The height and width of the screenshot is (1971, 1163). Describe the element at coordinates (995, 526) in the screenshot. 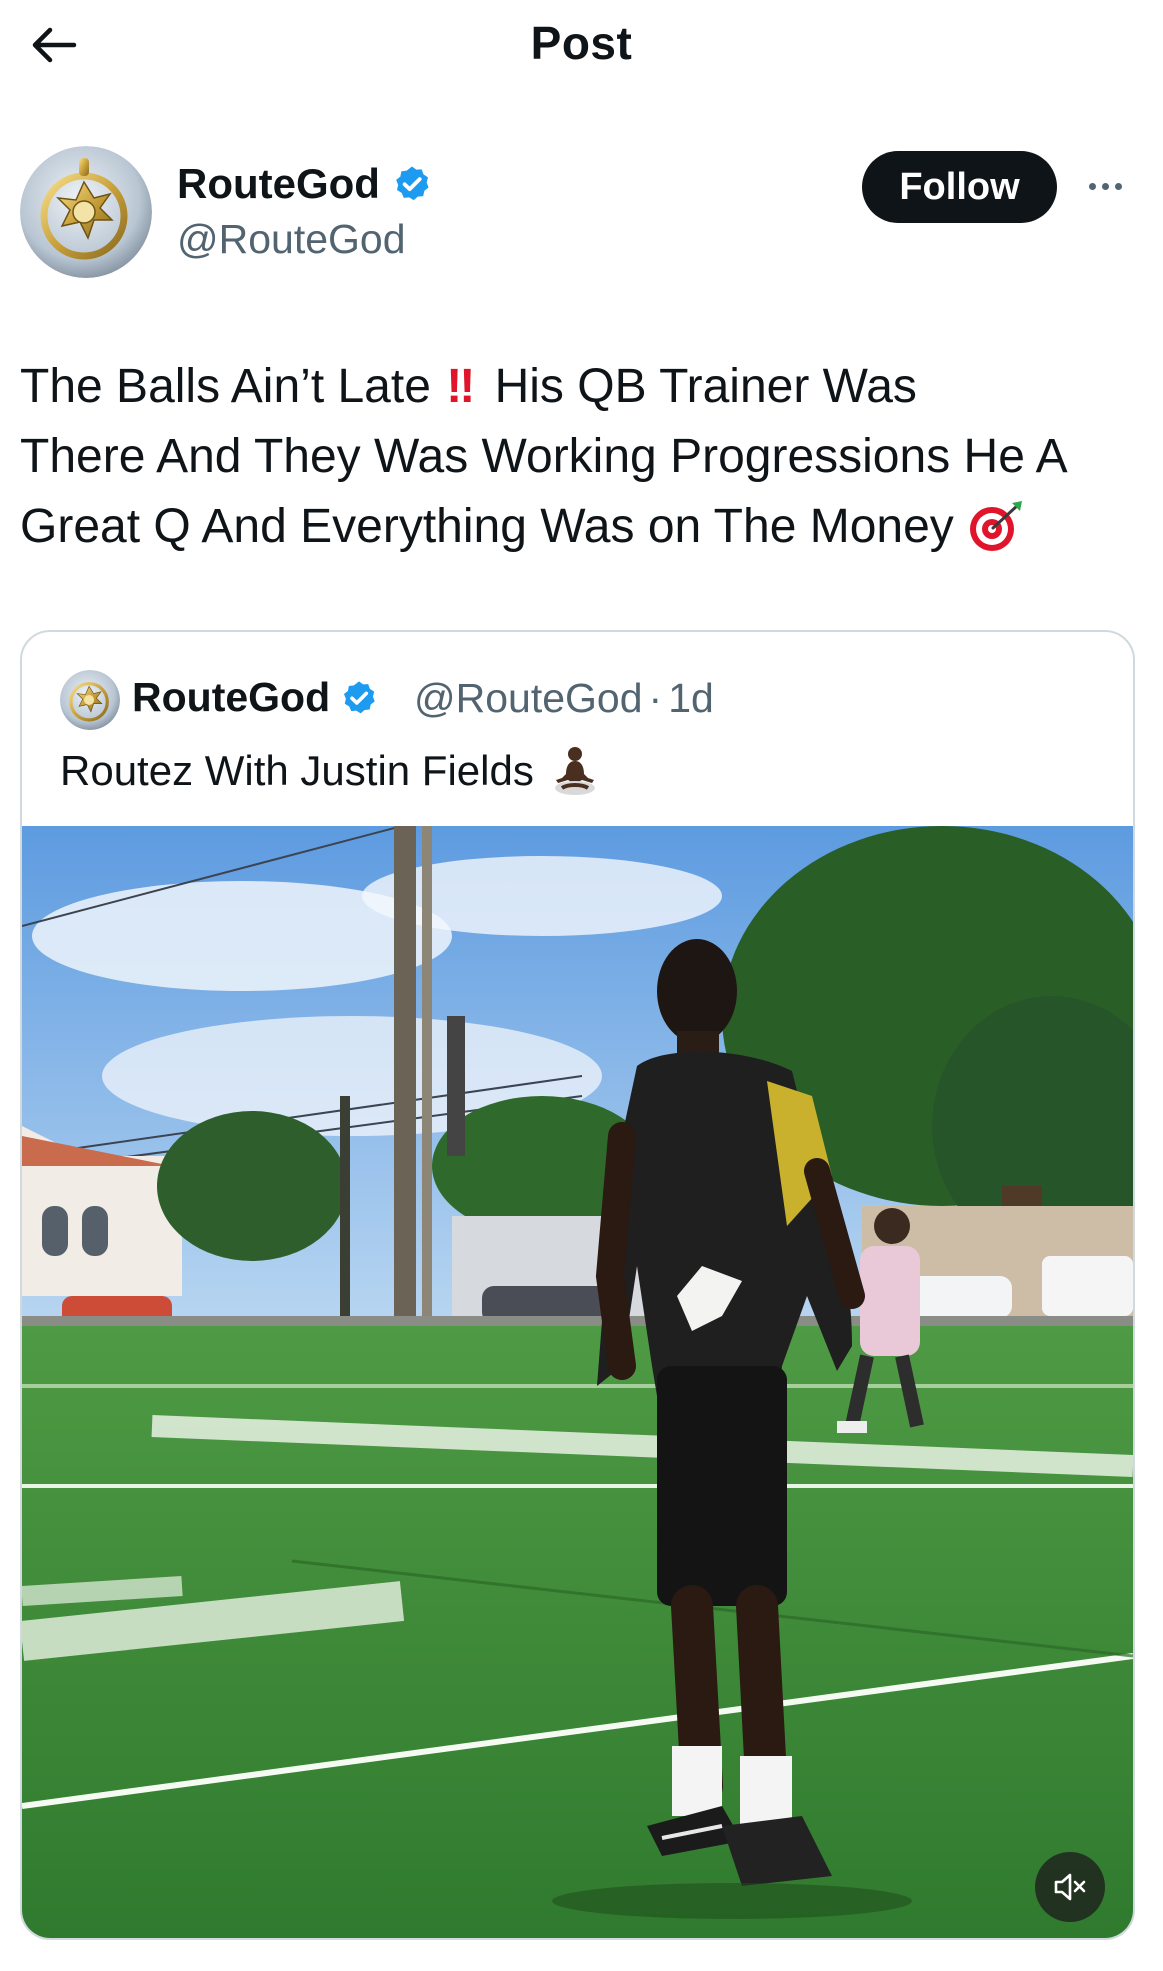

I see `target-icon` at that location.